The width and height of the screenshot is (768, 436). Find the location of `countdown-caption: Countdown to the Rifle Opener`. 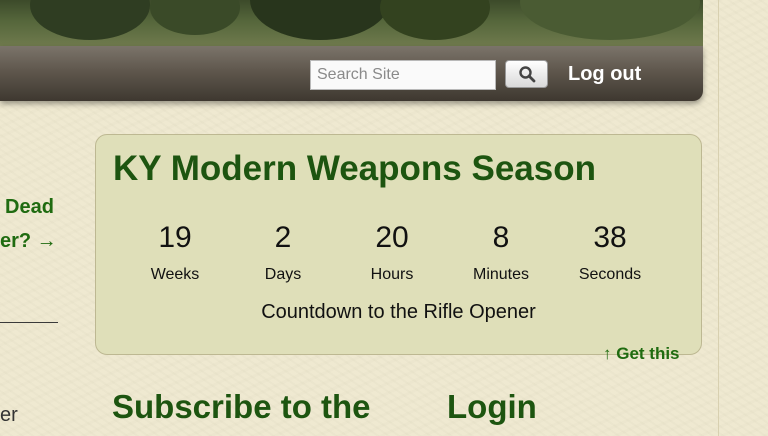

countdown-caption: Countdown to the Rifle Opener is located at coordinates (398, 312).